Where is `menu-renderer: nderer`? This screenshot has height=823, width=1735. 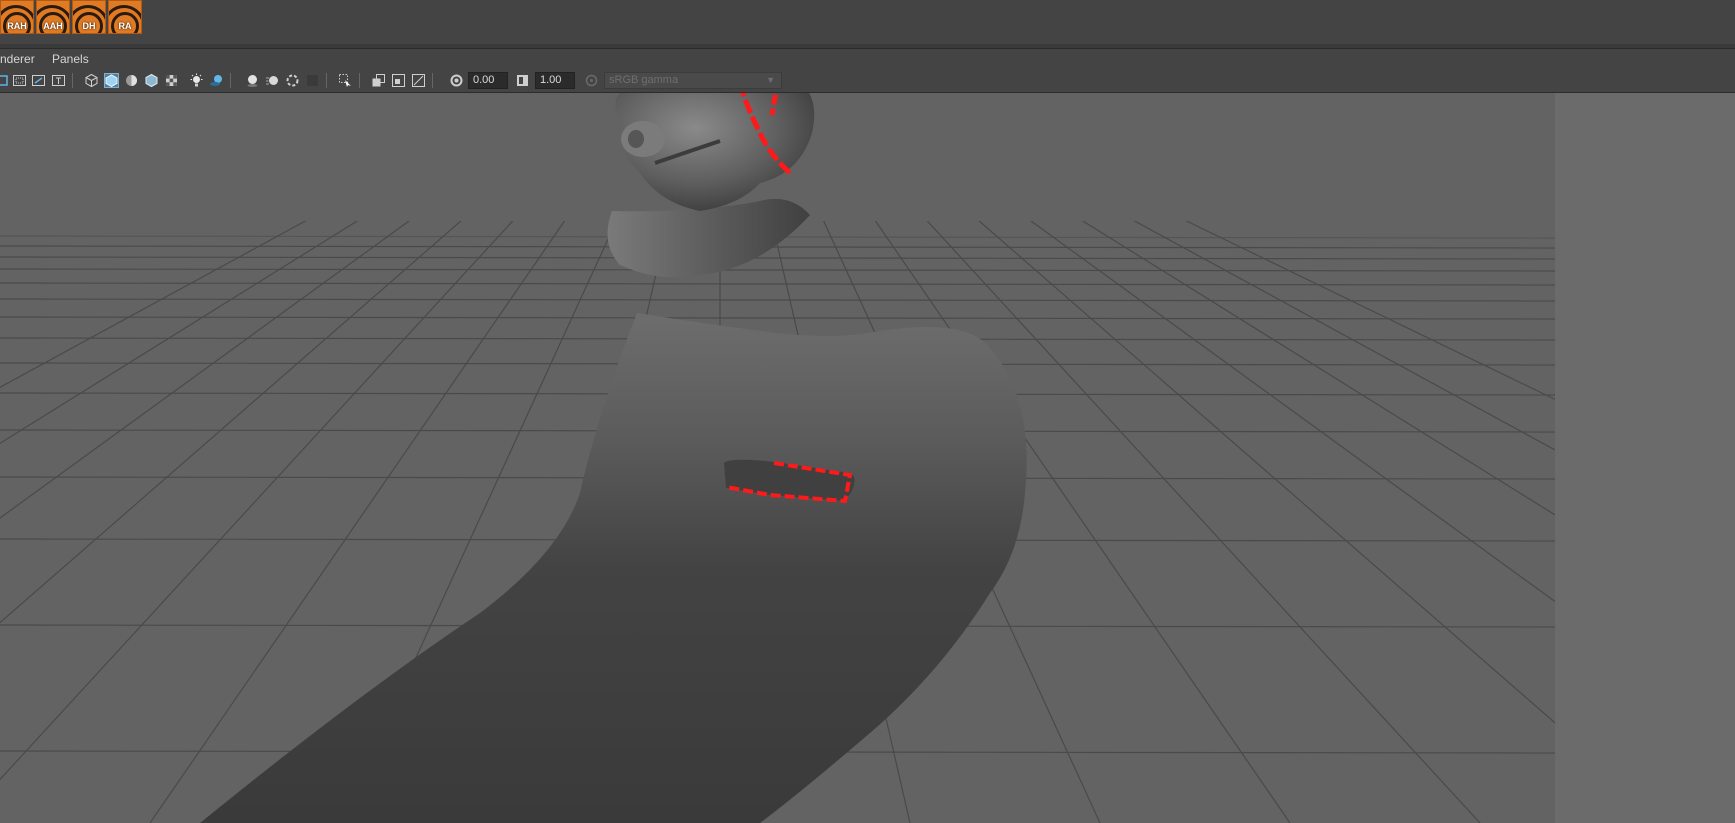
menu-renderer: nderer is located at coordinates (17, 59).